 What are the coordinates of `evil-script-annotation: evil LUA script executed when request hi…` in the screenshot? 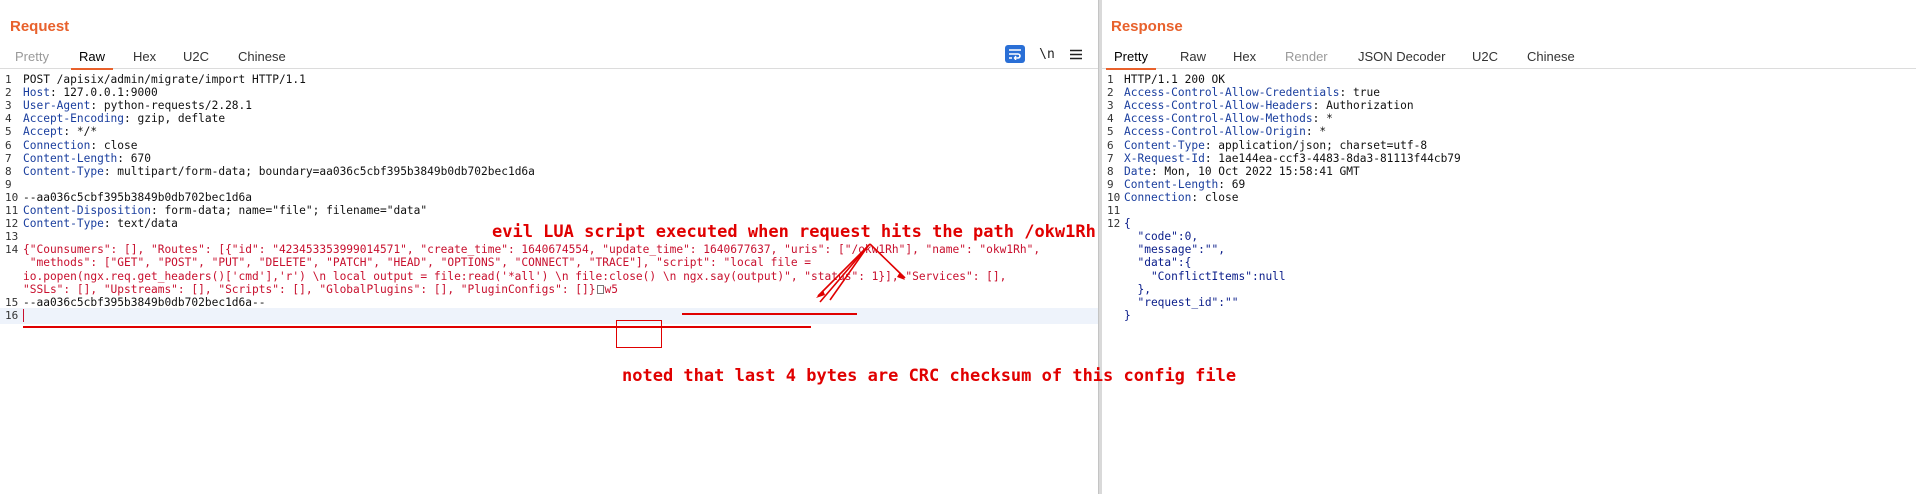 It's located at (794, 232).